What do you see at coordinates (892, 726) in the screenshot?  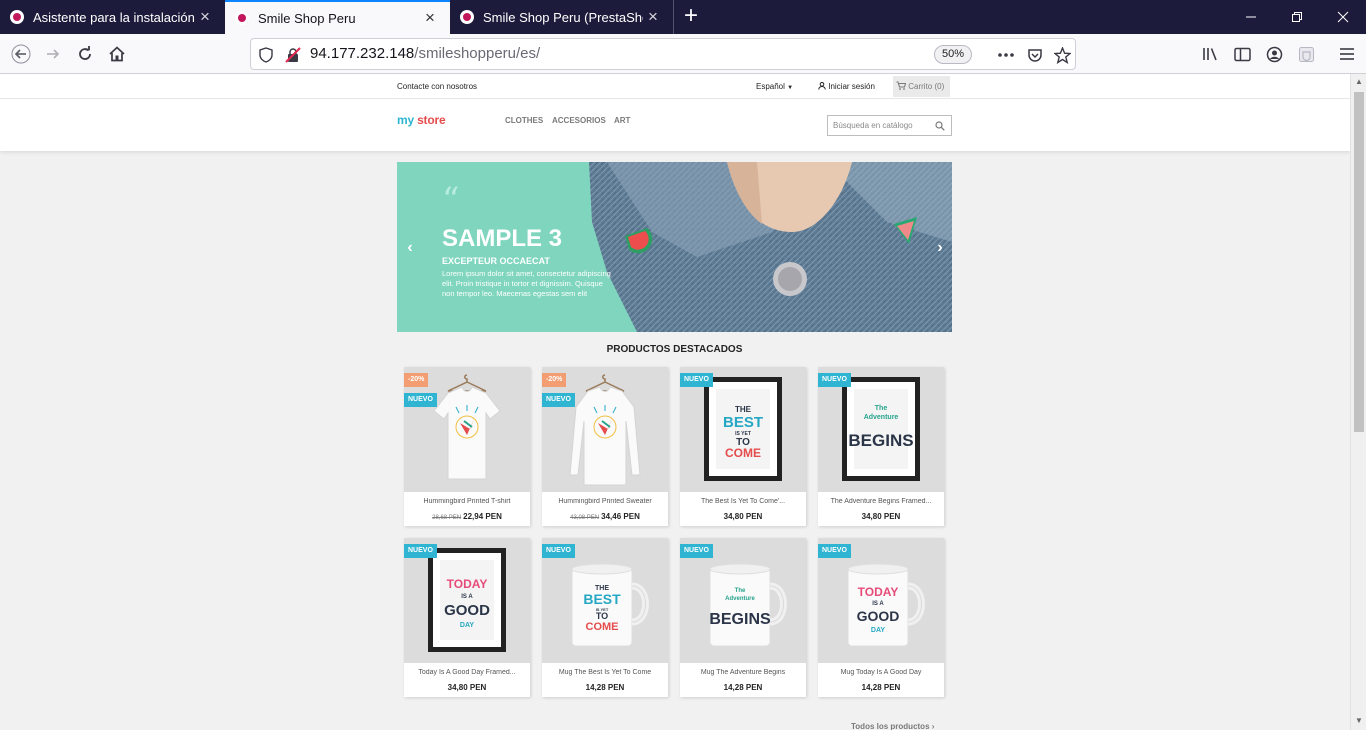 I see `all-products-link: Todos los productos ›` at bounding box center [892, 726].